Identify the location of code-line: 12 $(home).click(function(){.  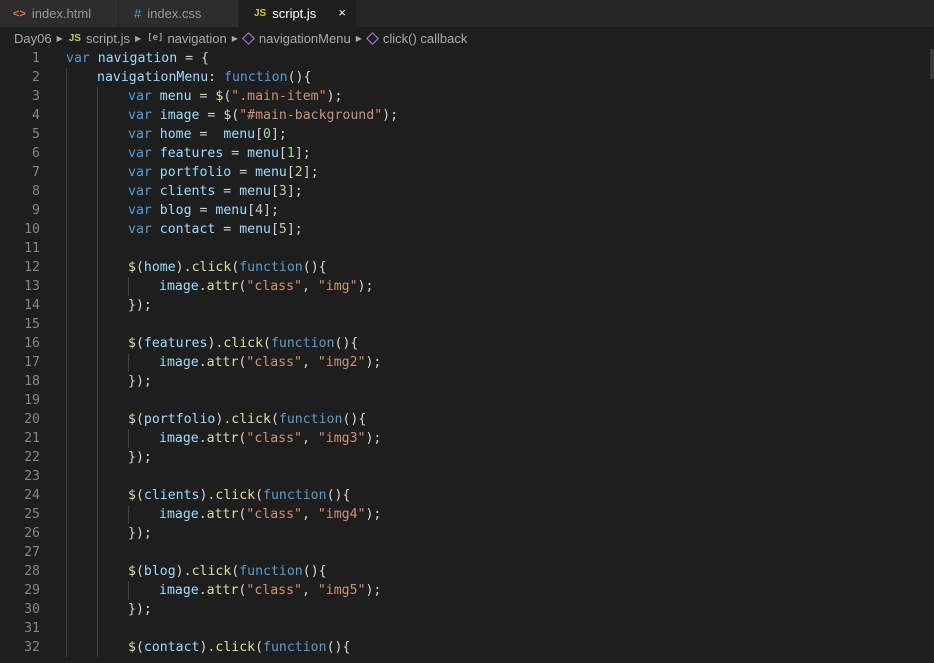
(467, 267).